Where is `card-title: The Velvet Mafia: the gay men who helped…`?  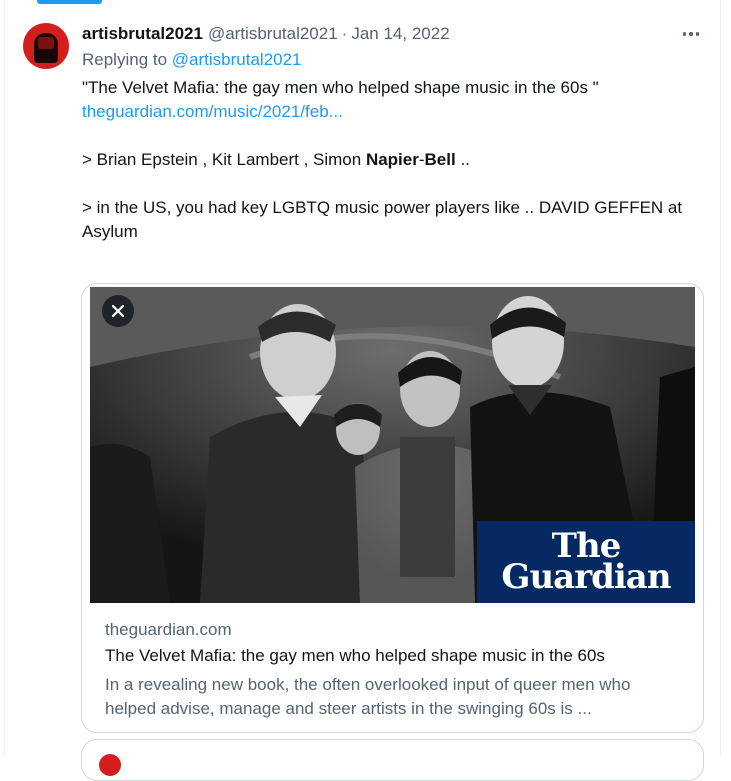 card-title: The Velvet Mafia: the gay men who helped… is located at coordinates (355, 656).